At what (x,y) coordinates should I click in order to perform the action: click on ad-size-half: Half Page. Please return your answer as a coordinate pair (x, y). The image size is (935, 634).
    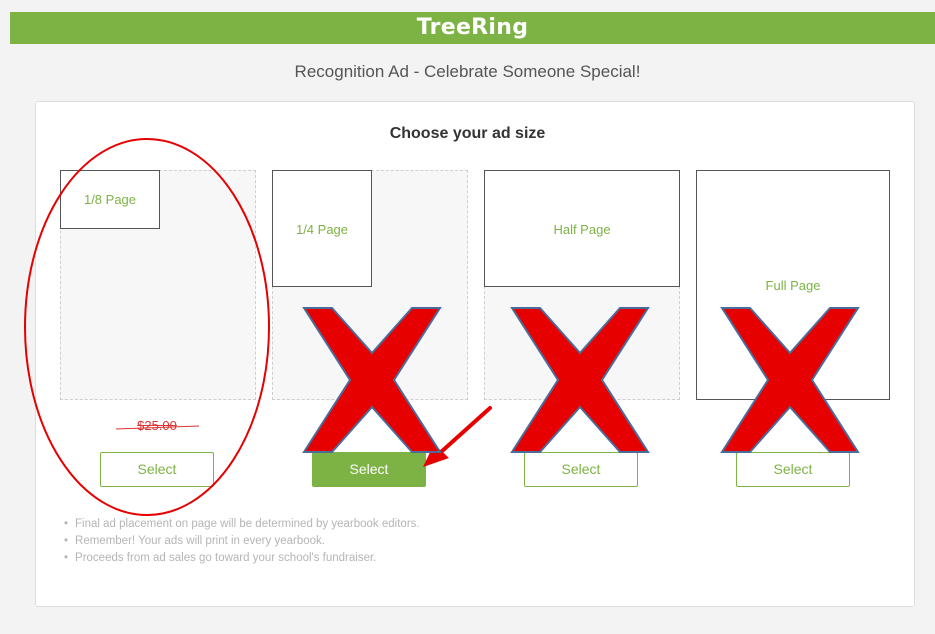
    Looking at the image, I should click on (582, 228).